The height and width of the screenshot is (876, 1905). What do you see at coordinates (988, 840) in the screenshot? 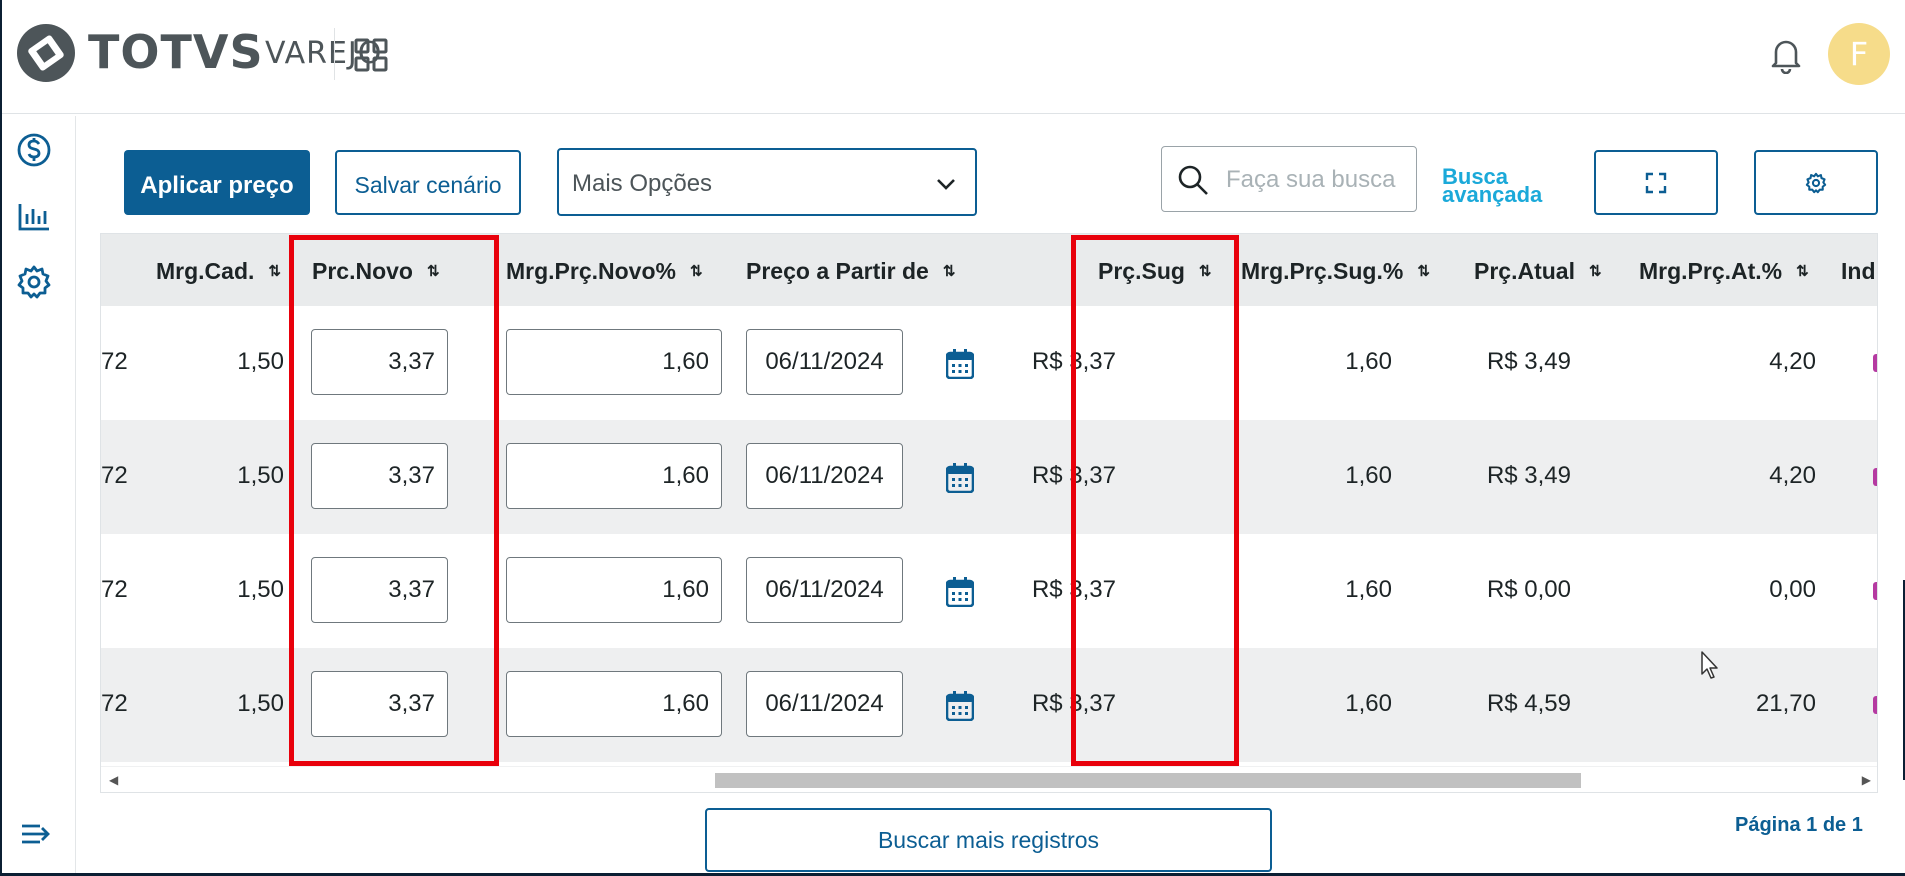
I see `fetch-more-records-button: Buscar mais registros` at bounding box center [988, 840].